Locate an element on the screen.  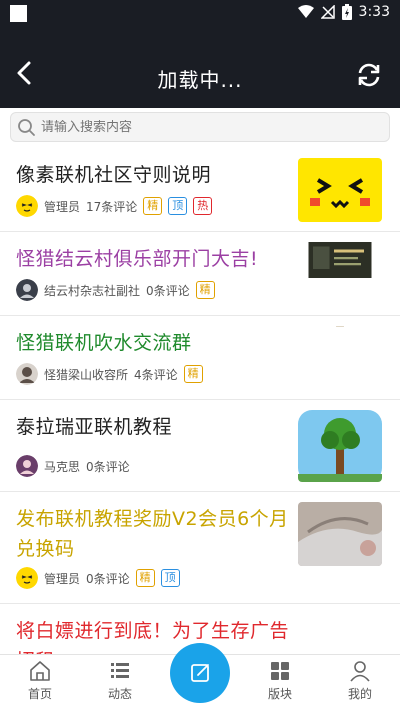
post-title: 怪猎结云村俱乐部开门大吉! is located at coordinates (156, 259).